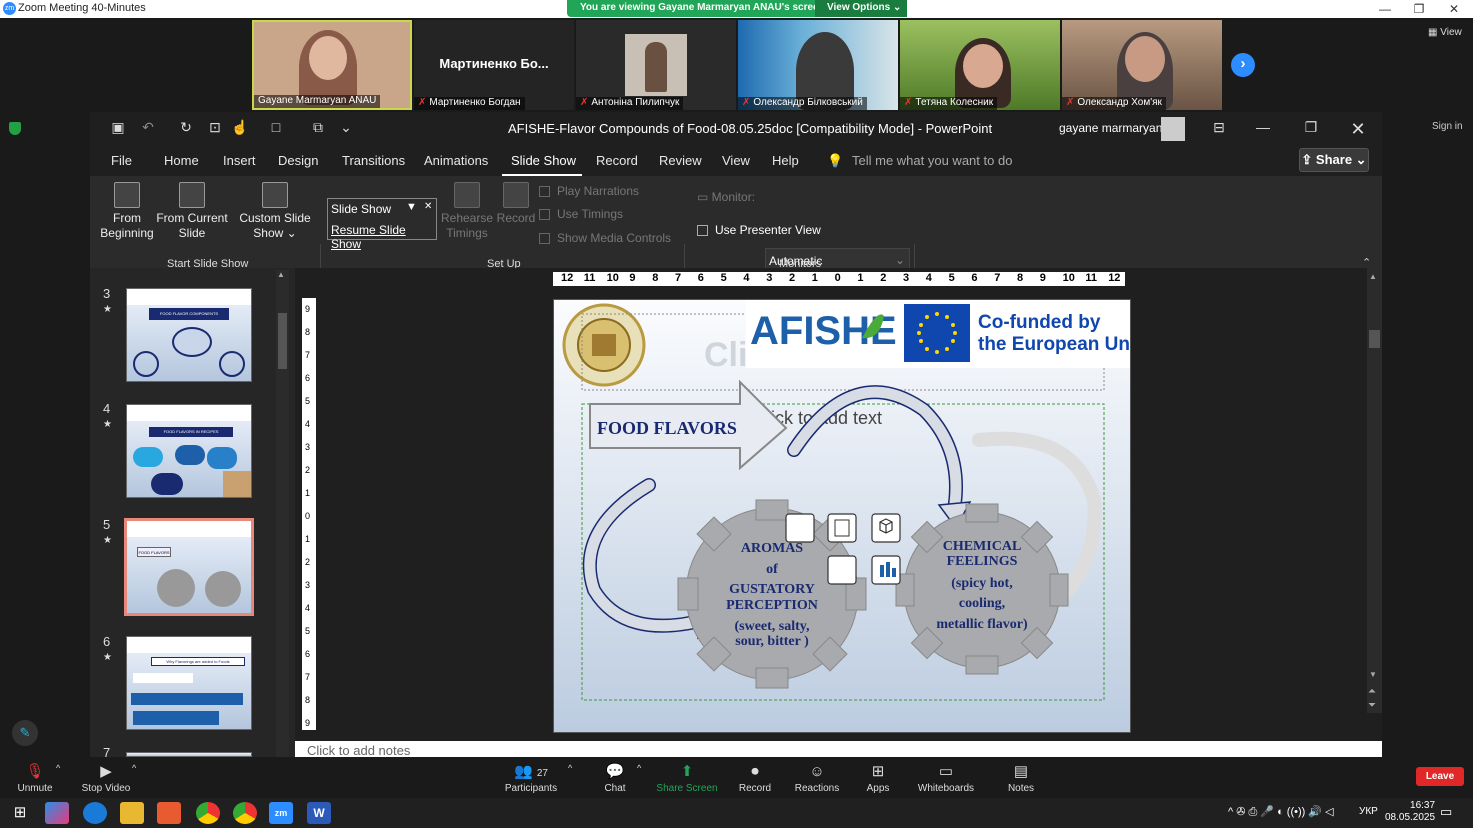  What do you see at coordinates (411, 207) in the screenshot?
I see `popup-dropdown-icon: ▼` at bounding box center [411, 207].